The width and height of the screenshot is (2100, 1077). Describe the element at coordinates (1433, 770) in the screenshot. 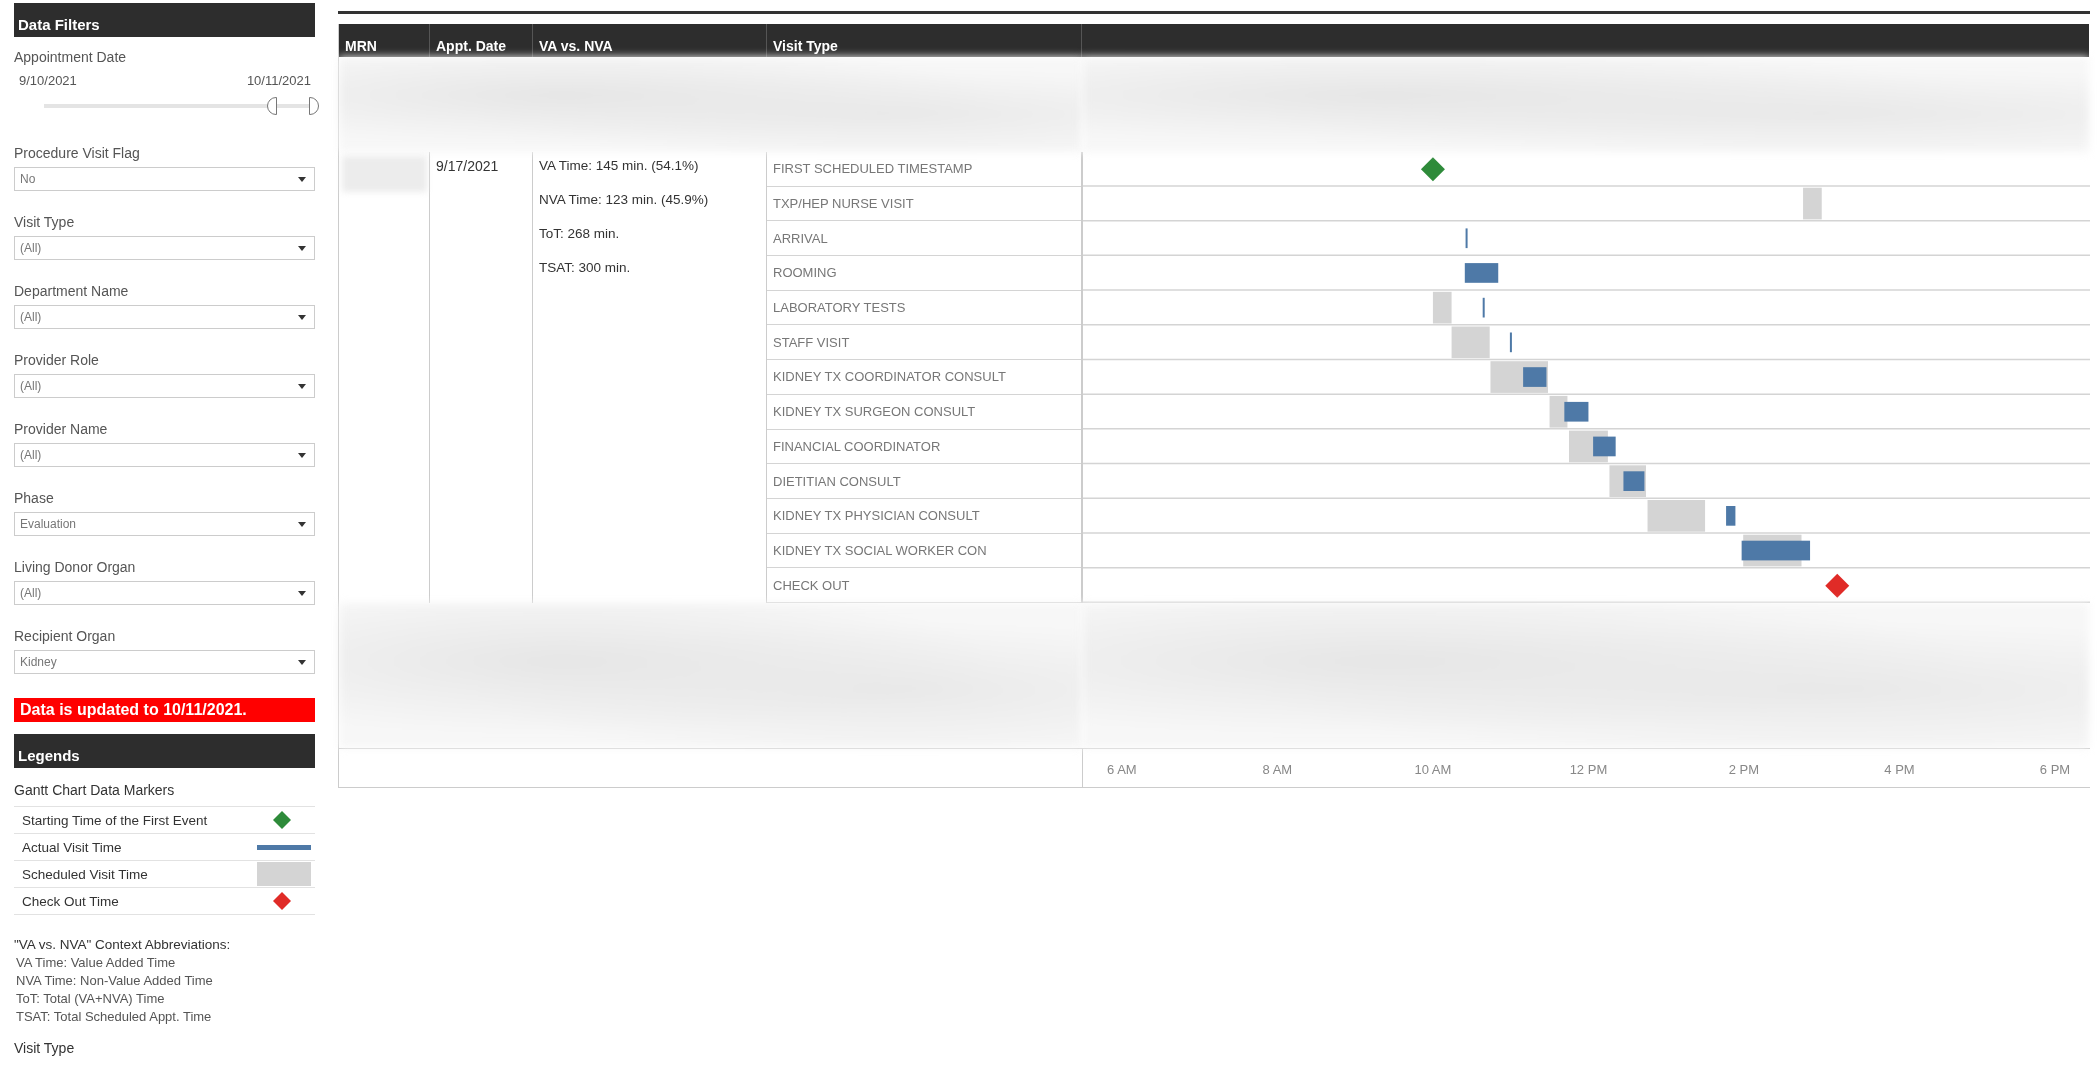

I see `axis-label: 10 AM` at that location.